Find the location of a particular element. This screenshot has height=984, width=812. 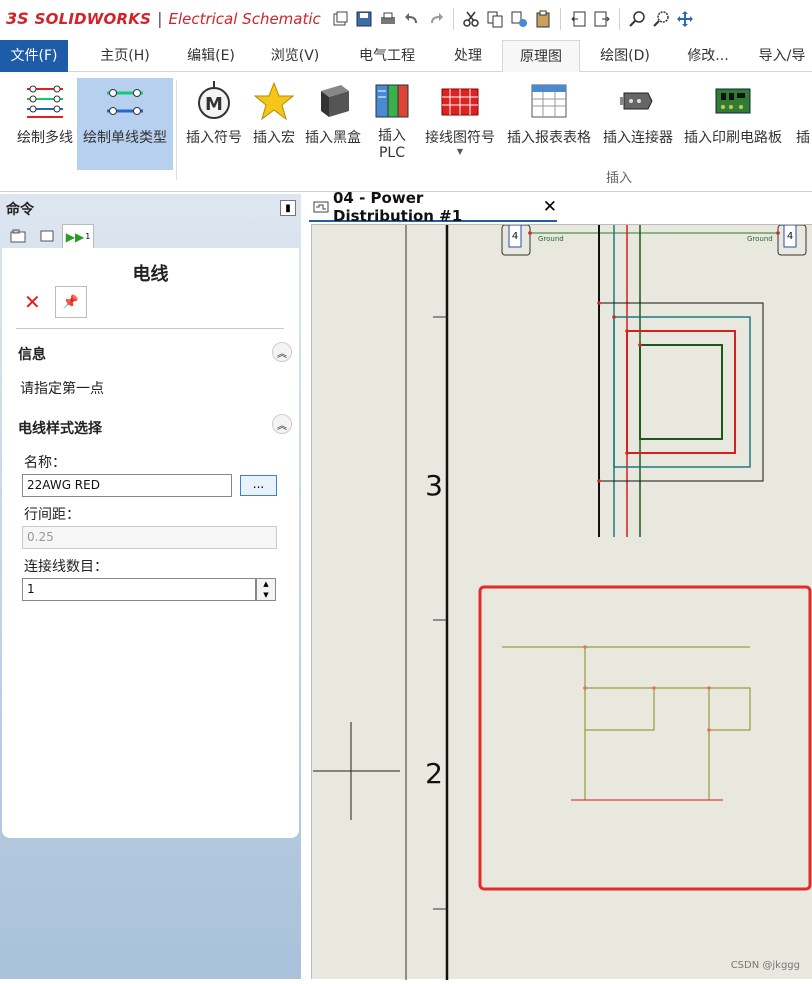

highlight-box is located at coordinates (645, 738).